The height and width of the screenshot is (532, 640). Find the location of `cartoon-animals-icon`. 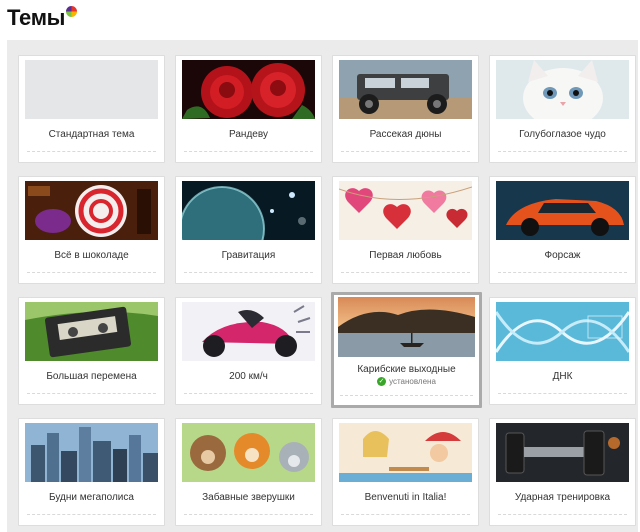

cartoon-animals-icon is located at coordinates (248, 452).